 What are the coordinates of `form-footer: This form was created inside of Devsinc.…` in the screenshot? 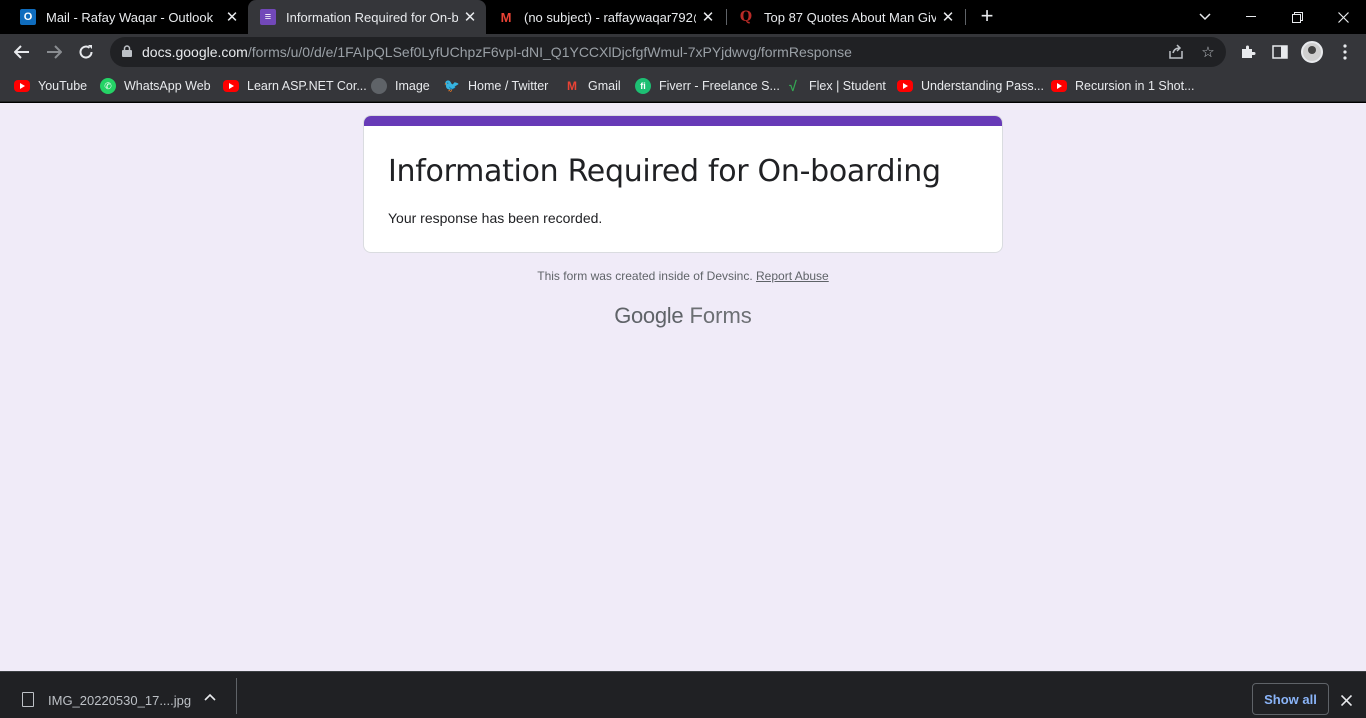 It's located at (683, 276).